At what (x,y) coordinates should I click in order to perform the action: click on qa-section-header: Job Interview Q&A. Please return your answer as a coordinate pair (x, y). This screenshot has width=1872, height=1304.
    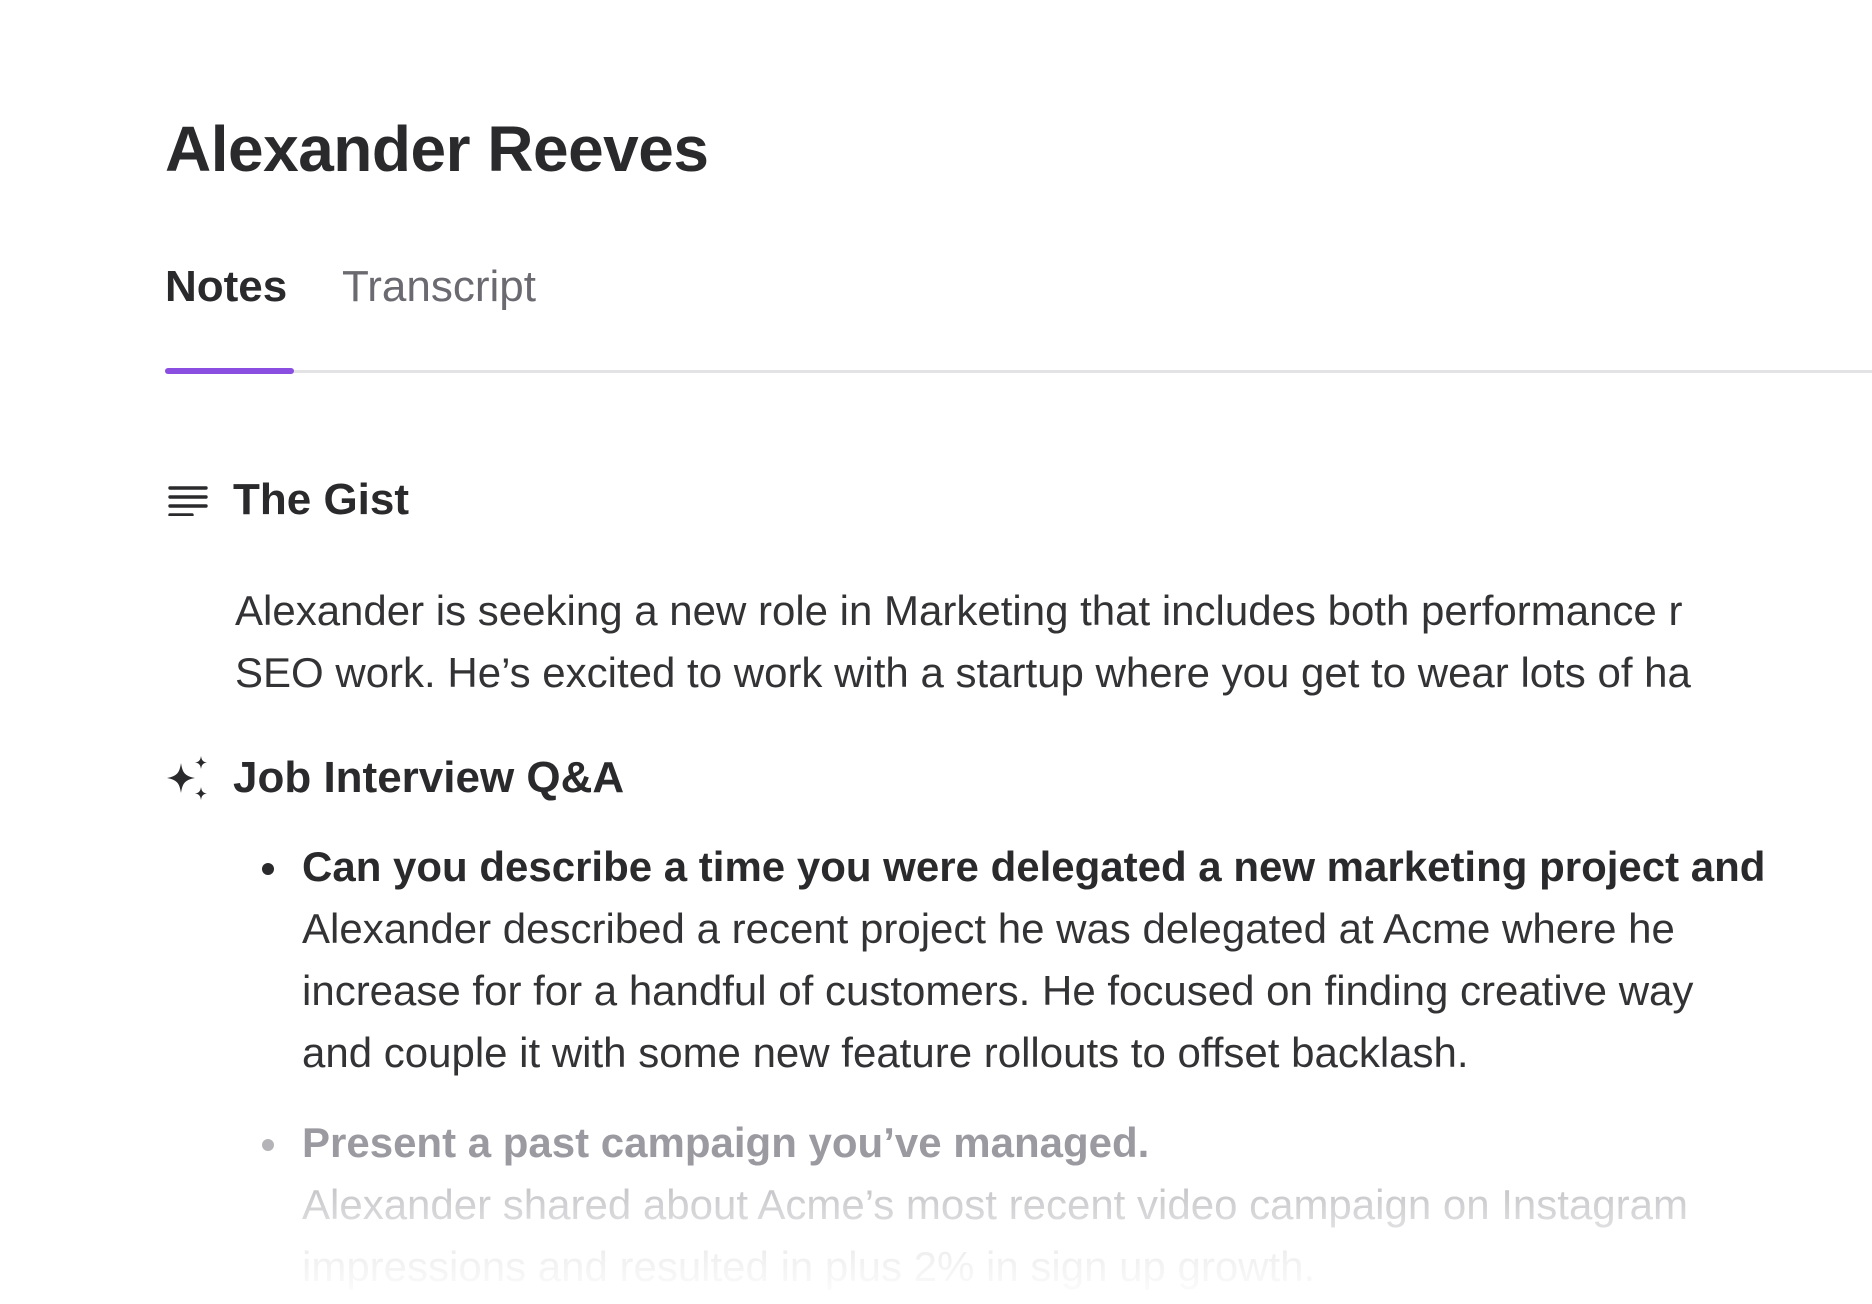
    Looking at the image, I should click on (394, 778).